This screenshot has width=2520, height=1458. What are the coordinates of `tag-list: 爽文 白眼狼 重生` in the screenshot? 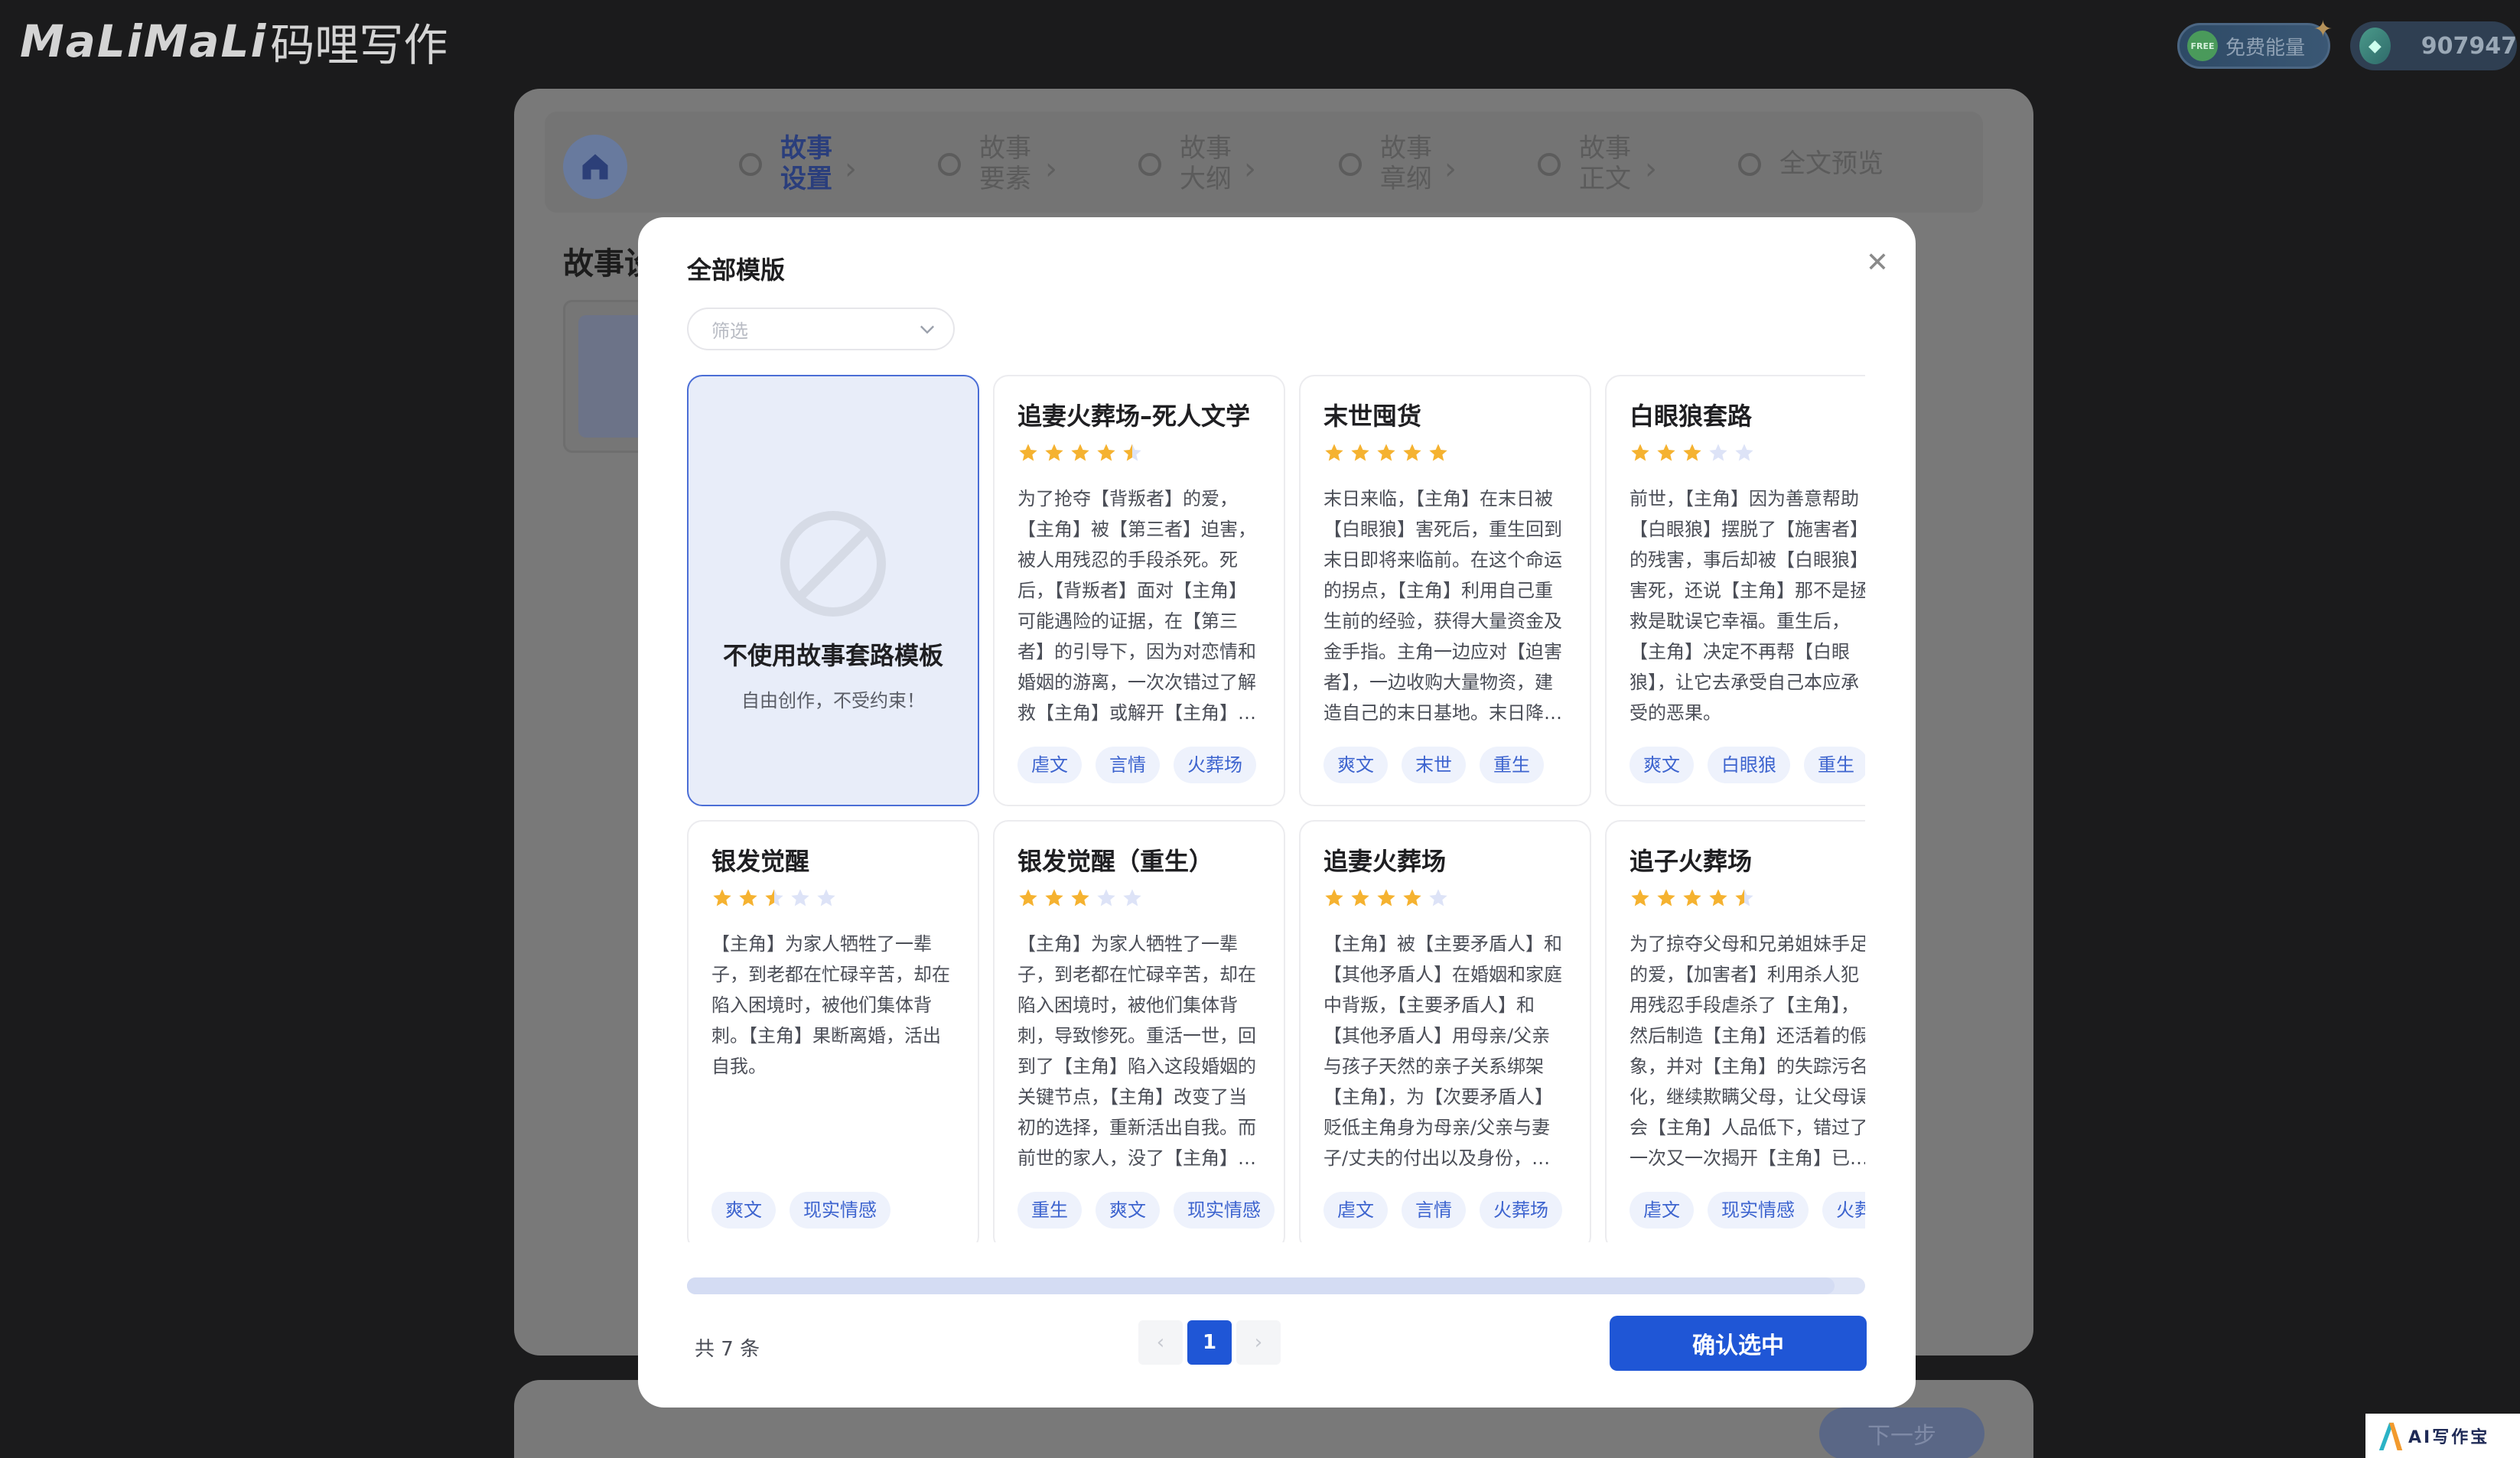 It's located at (1747, 765).